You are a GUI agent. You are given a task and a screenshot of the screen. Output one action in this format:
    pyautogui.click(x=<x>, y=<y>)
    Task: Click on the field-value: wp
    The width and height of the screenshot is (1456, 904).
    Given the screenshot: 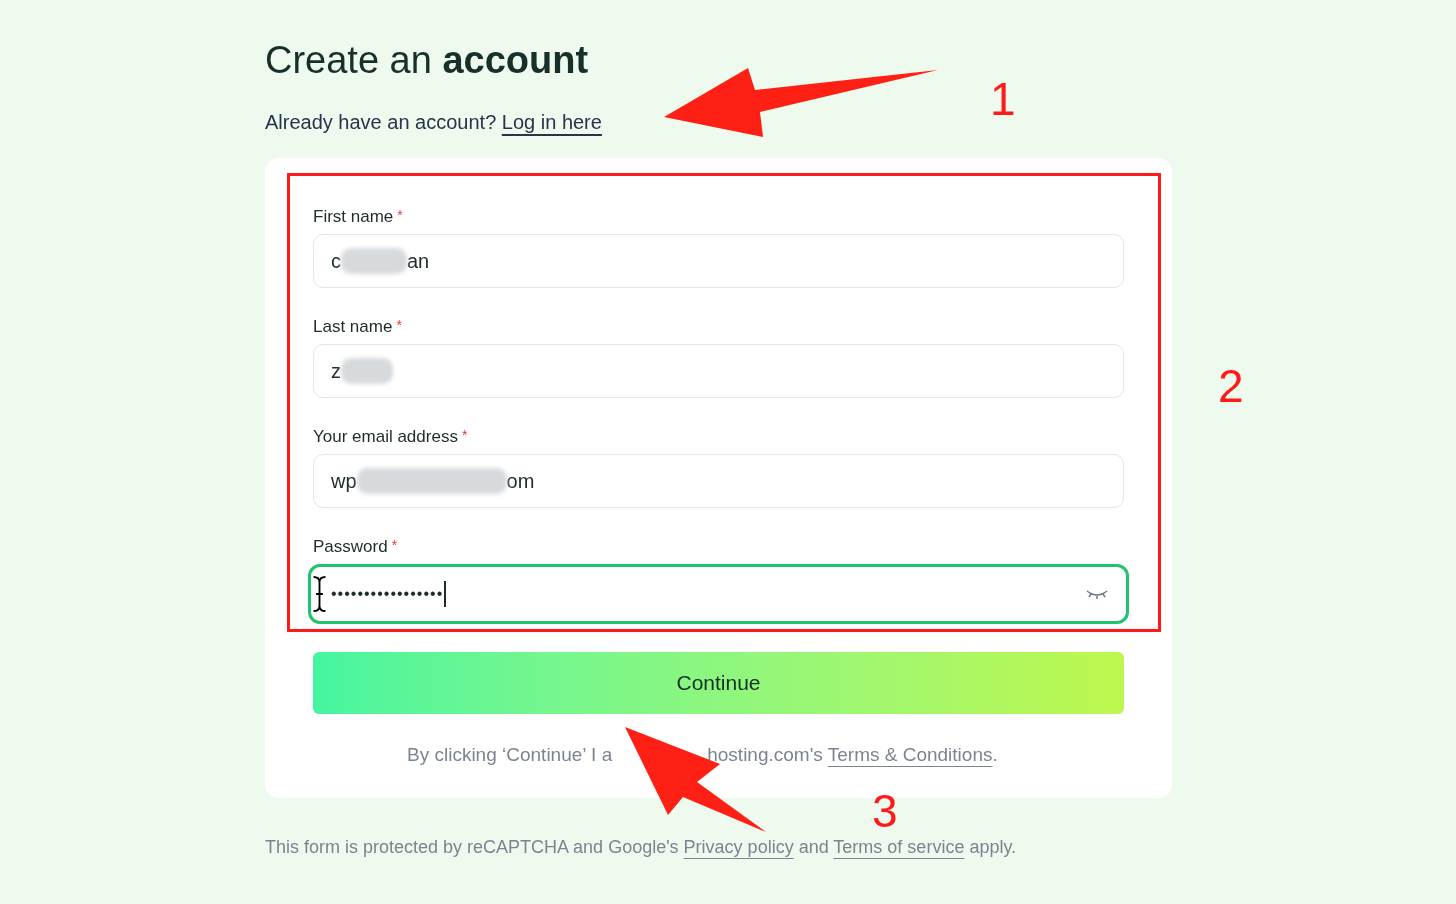 What is the action you would take?
    pyautogui.click(x=344, y=481)
    